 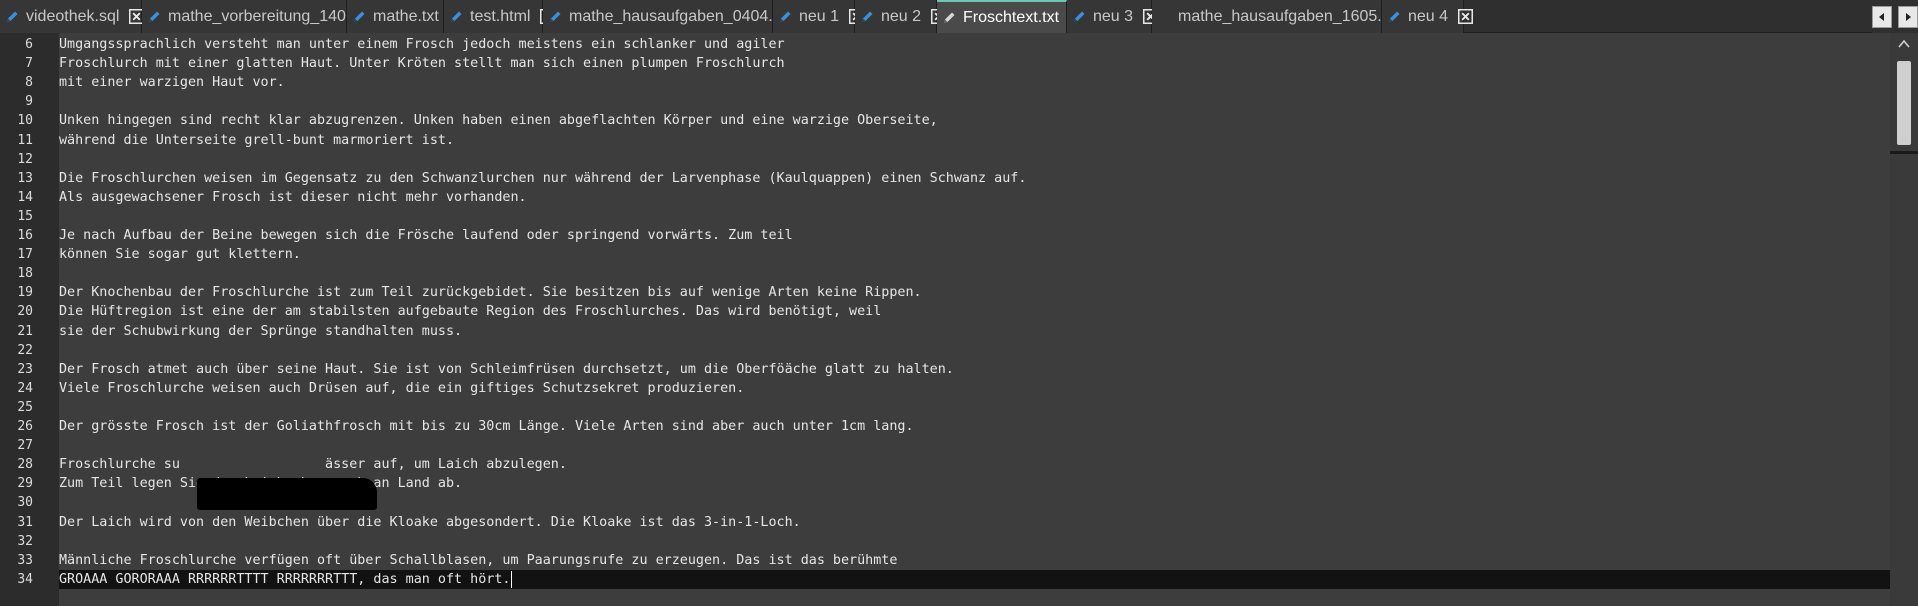 I want to click on triangle-left-icon, so click(x=1881, y=16).